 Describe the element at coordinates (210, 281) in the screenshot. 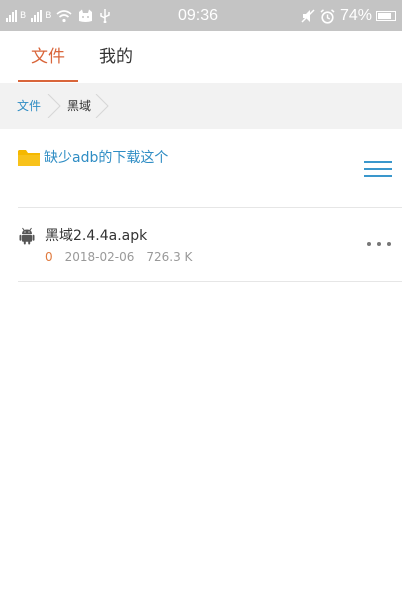

I see `divider` at that location.